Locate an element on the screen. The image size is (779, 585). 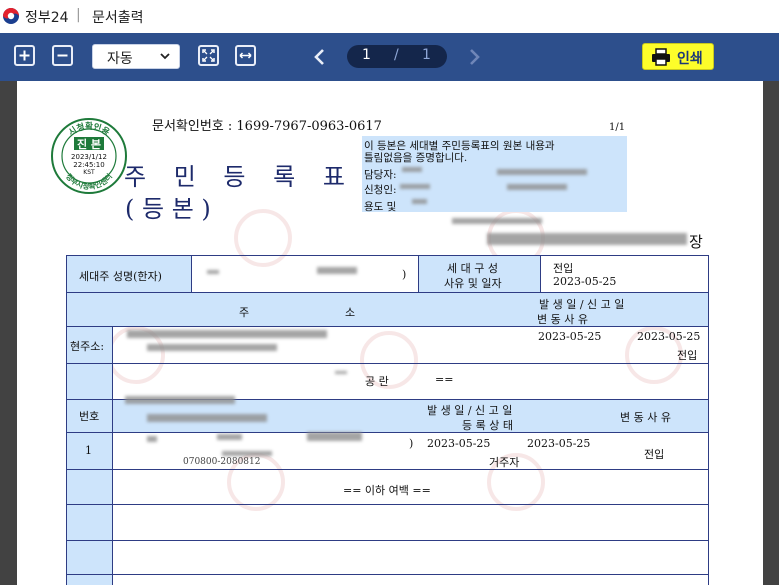
applicant-label: 신청인: is located at coordinates (380, 190).